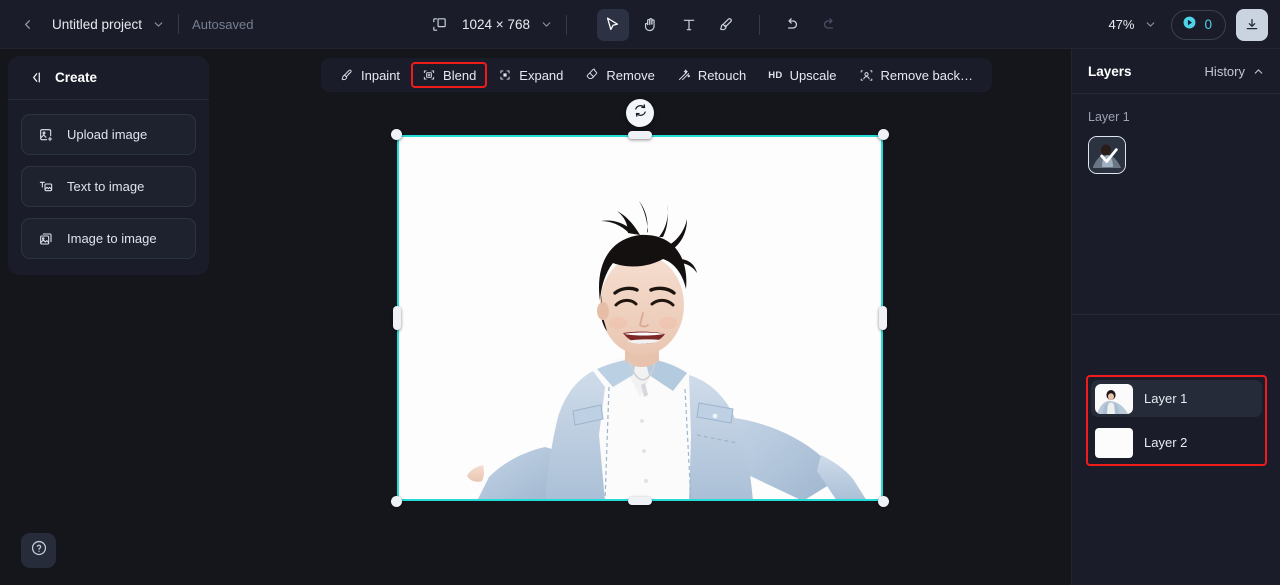 This screenshot has height=585, width=1280. Describe the element at coordinates (883, 501) in the screenshot. I see `resize-handle-bottom-right` at that location.